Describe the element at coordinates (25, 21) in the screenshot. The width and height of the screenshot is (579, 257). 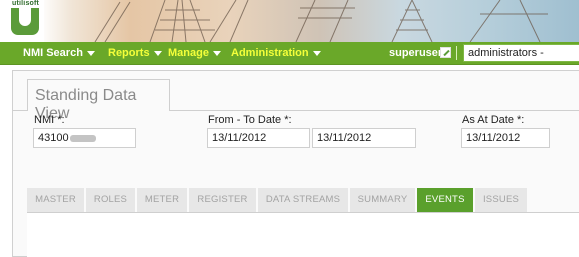
I see `logo-u-icon` at that location.